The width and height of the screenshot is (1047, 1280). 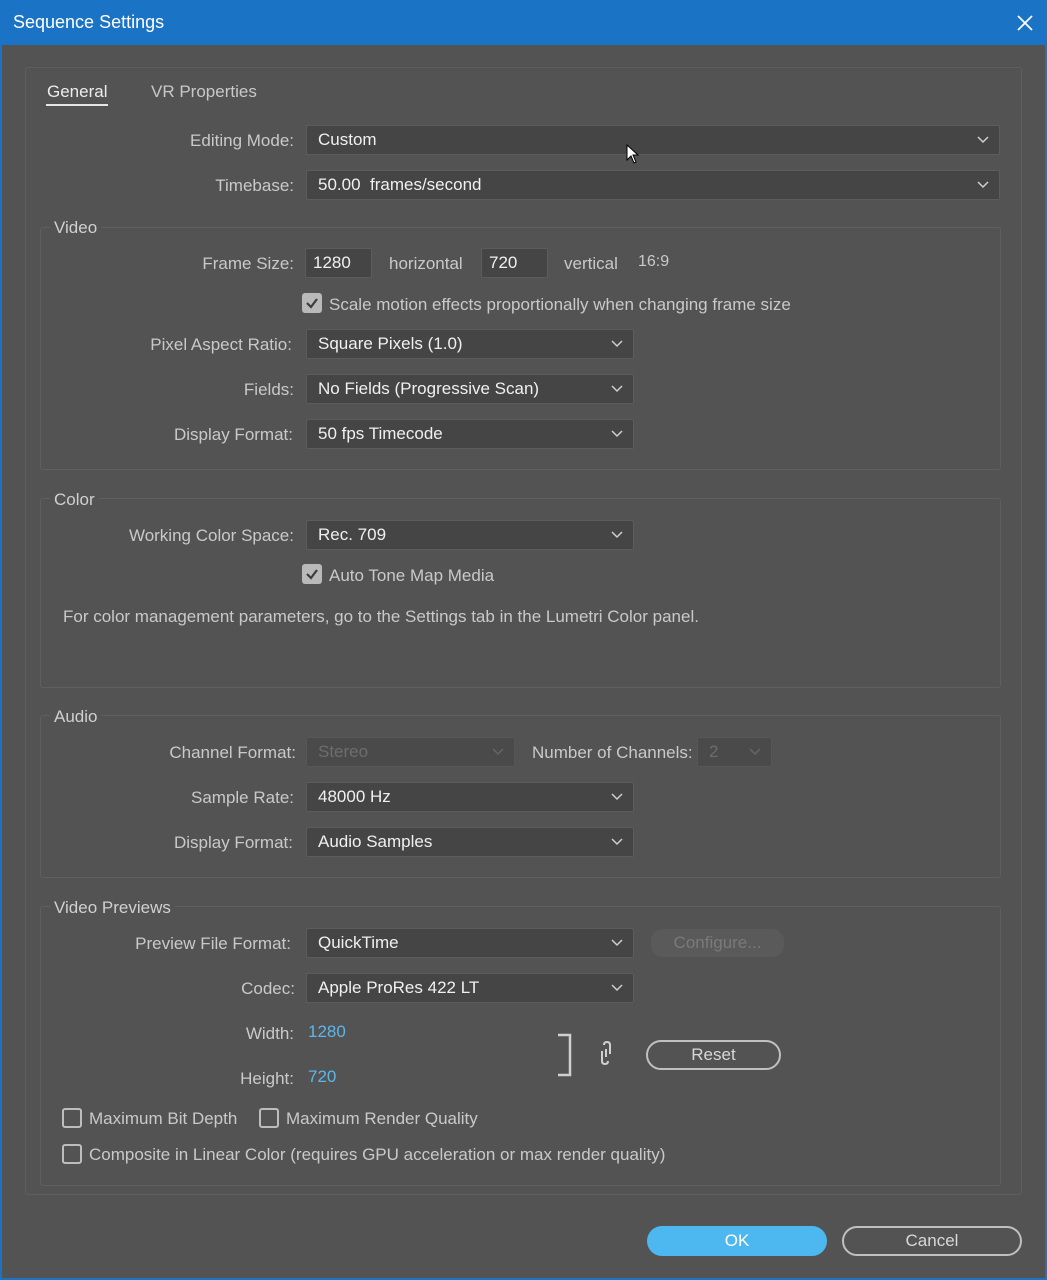 I want to click on color-section-title: Color, so click(x=74, y=500).